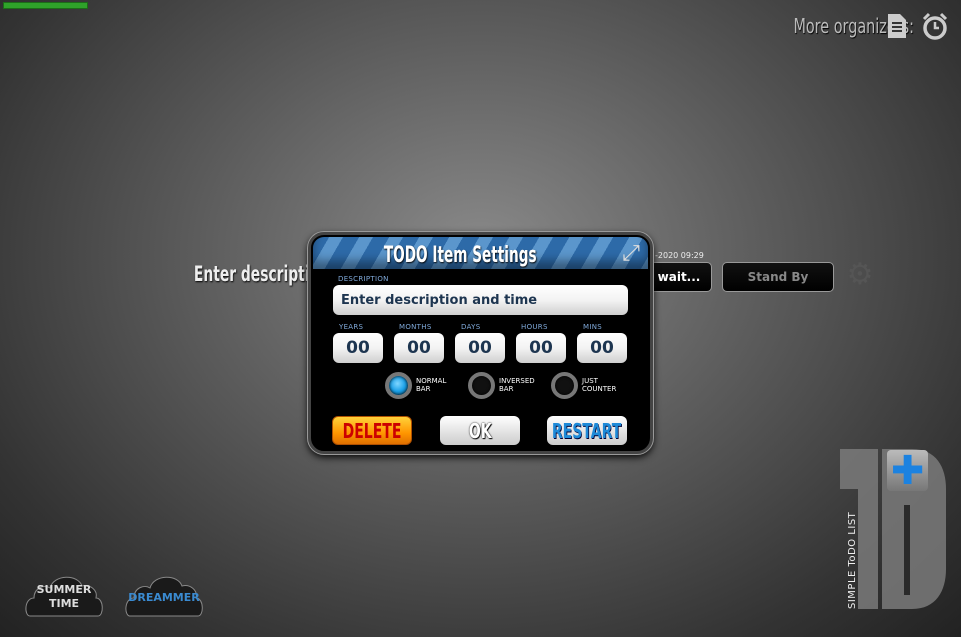  Describe the element at coordinates (471, 327) in the screenshot. I see `days-label: DAYS` at that location.